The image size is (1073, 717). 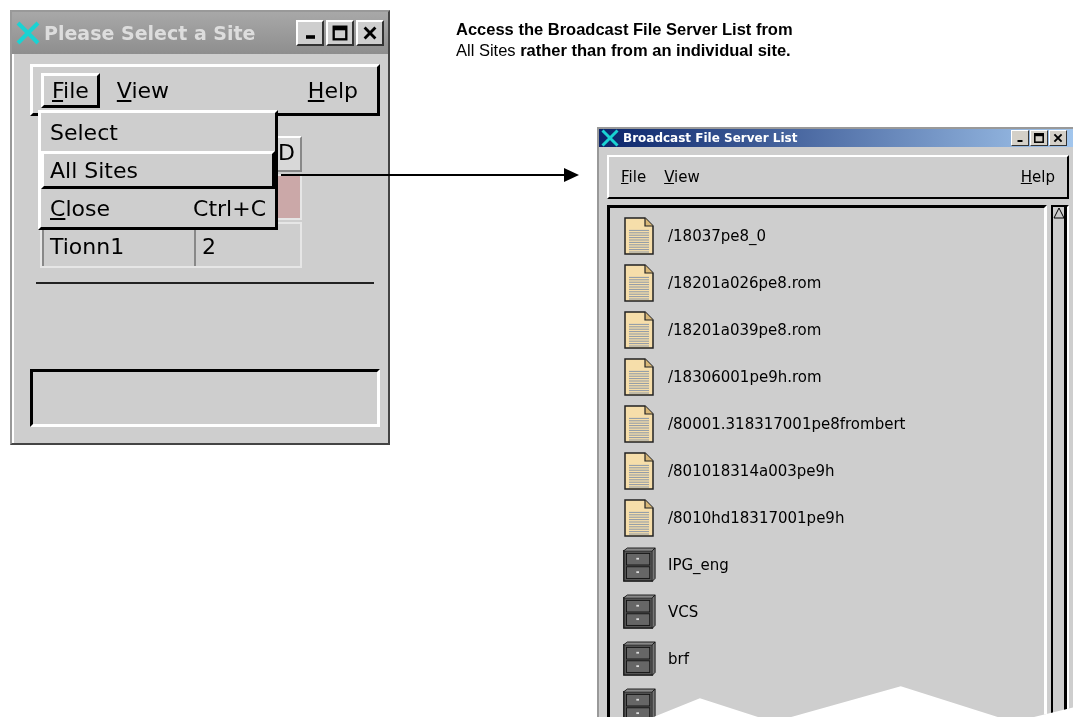 I want to click on list-item: /18201a039pe8.rom, so click(x=745, y=329).